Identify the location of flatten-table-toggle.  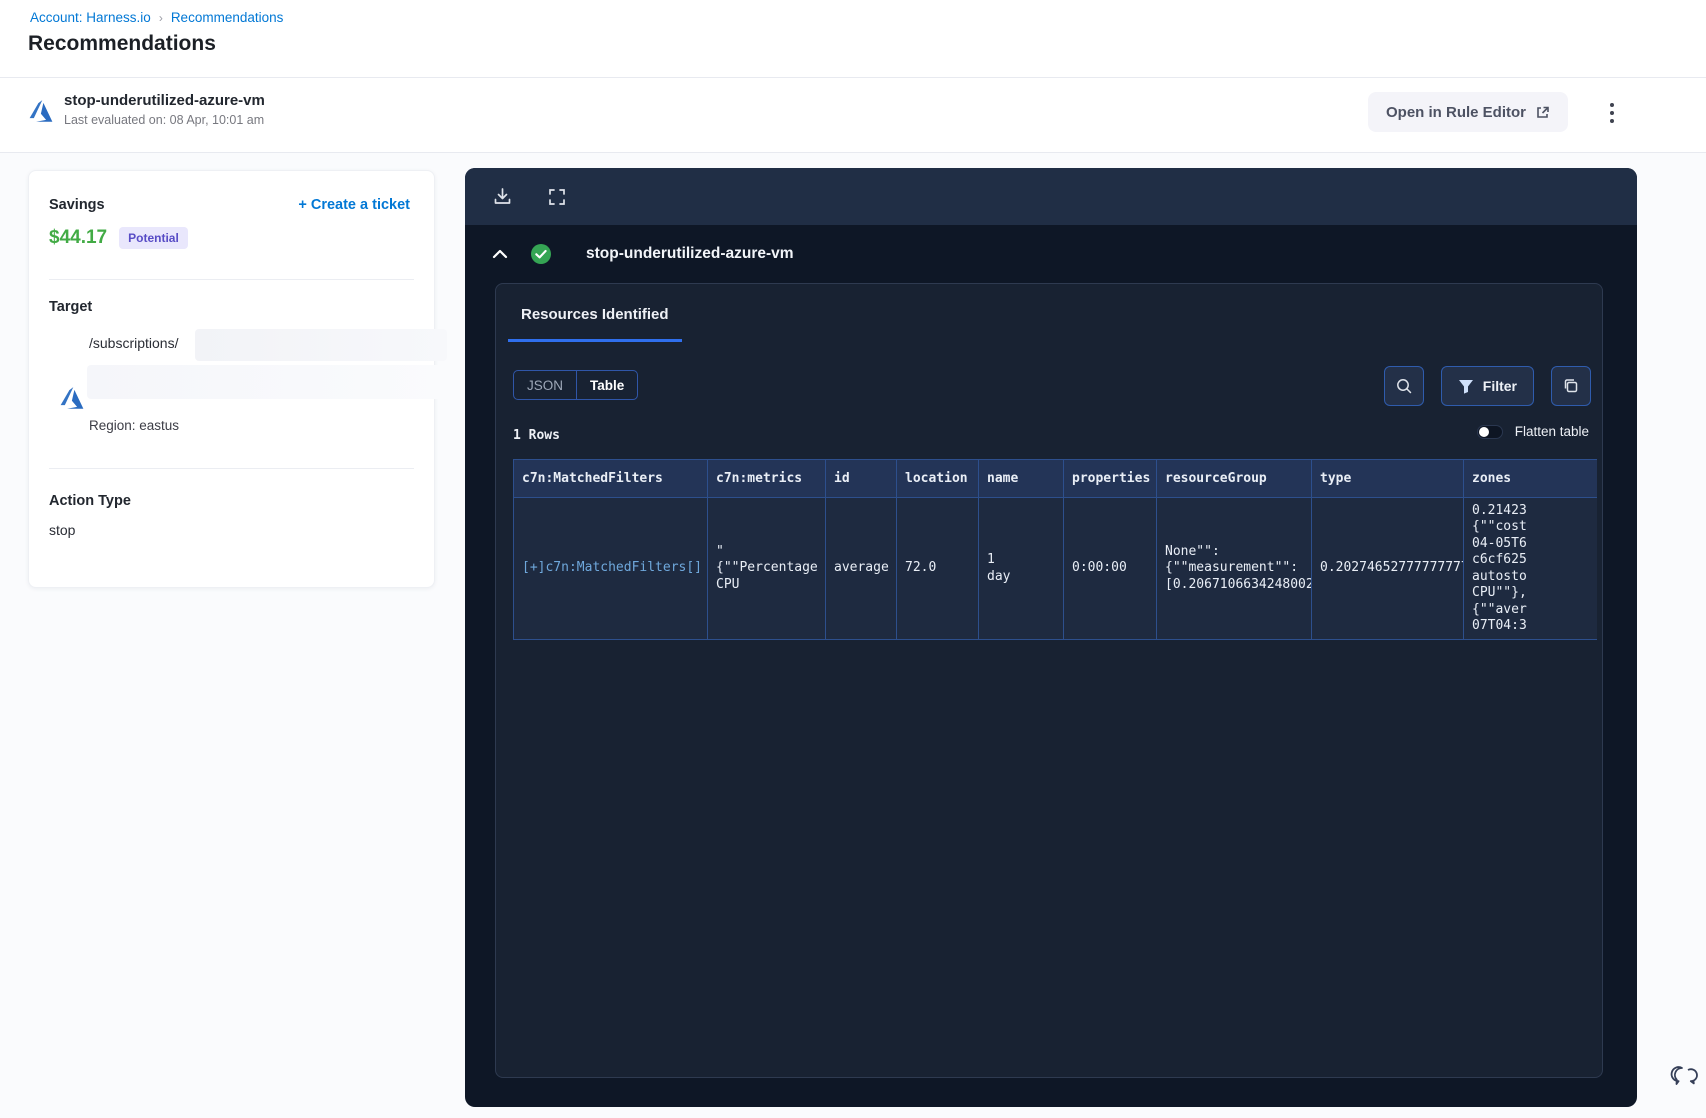
(1489, 431).